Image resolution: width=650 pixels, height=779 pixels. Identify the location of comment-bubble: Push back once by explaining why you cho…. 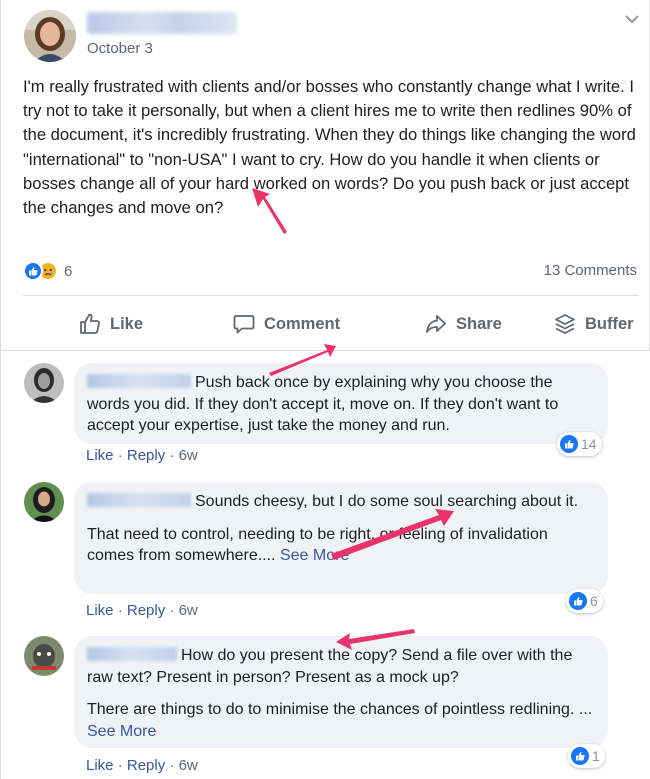
(341, 403).